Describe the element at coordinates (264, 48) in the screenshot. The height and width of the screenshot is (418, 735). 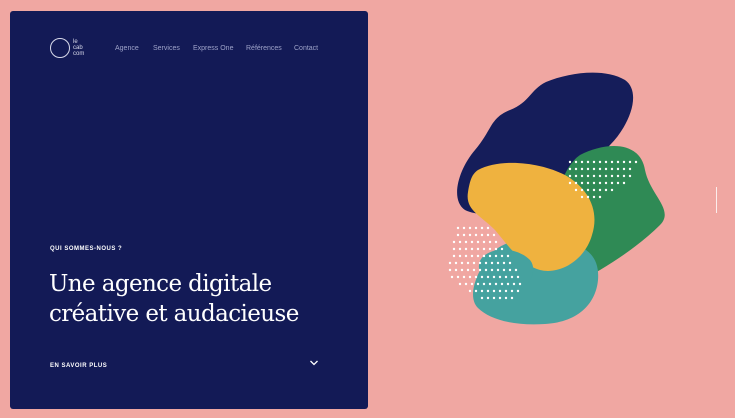
I see `nav-item-references: Références` at that location.